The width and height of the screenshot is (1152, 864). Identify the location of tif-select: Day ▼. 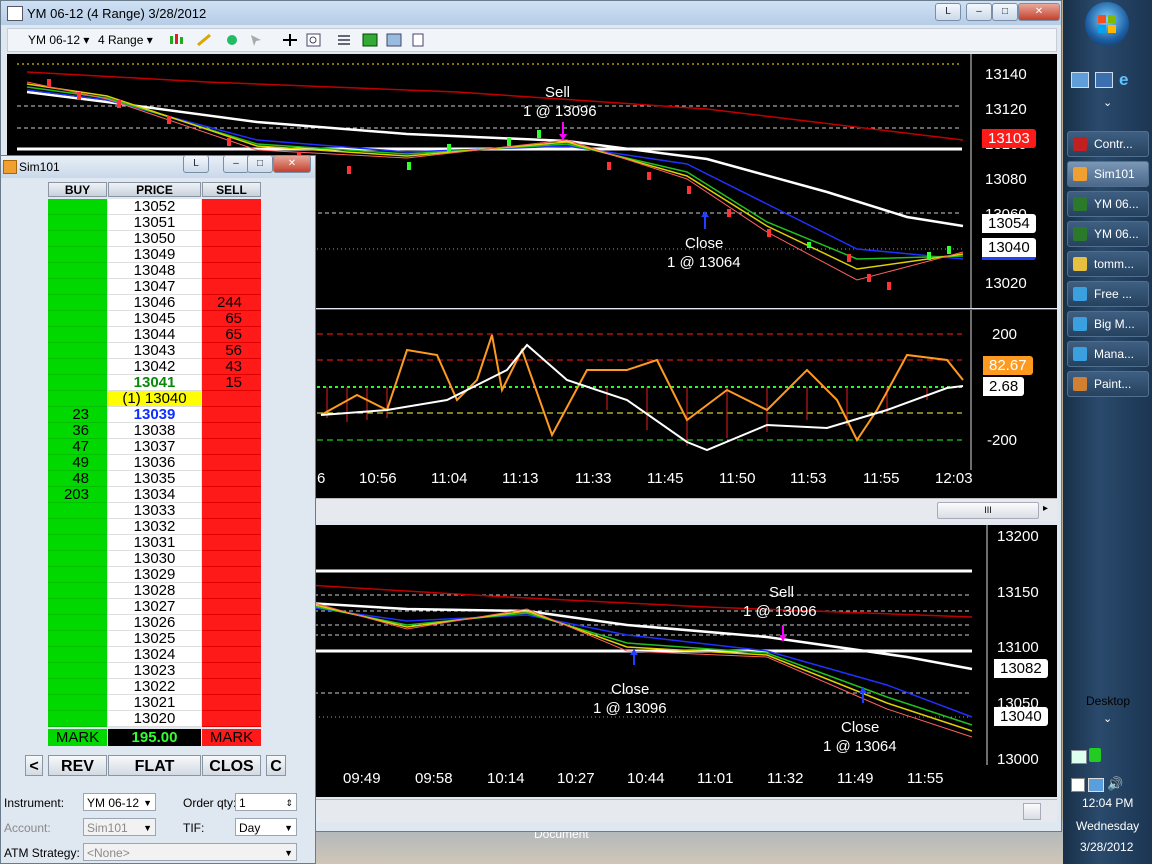
(266, 827).